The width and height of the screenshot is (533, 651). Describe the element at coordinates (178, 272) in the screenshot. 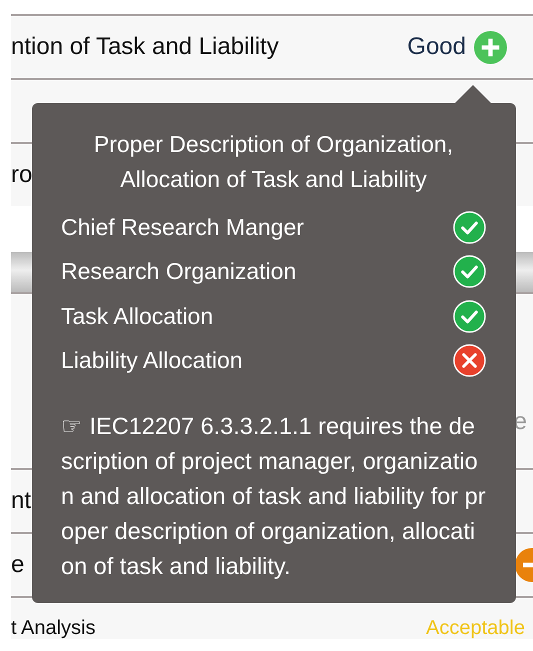

I see `check-label: Research Organization` at that location.